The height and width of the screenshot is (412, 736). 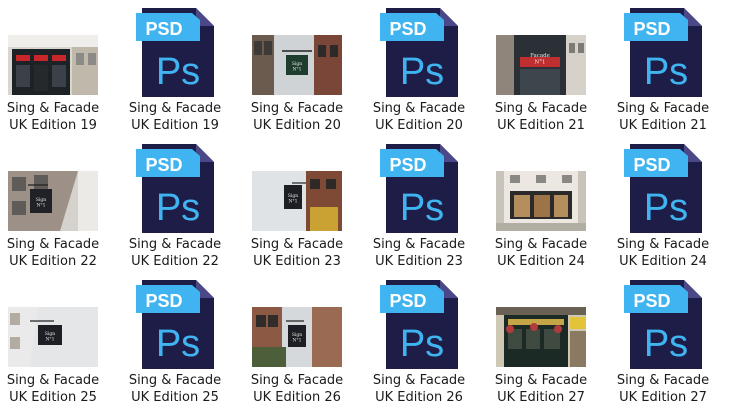 I want to click on psd-file-item: PSD Ps Sing & Facade UK Edition 22, so click(x=183, y=210).